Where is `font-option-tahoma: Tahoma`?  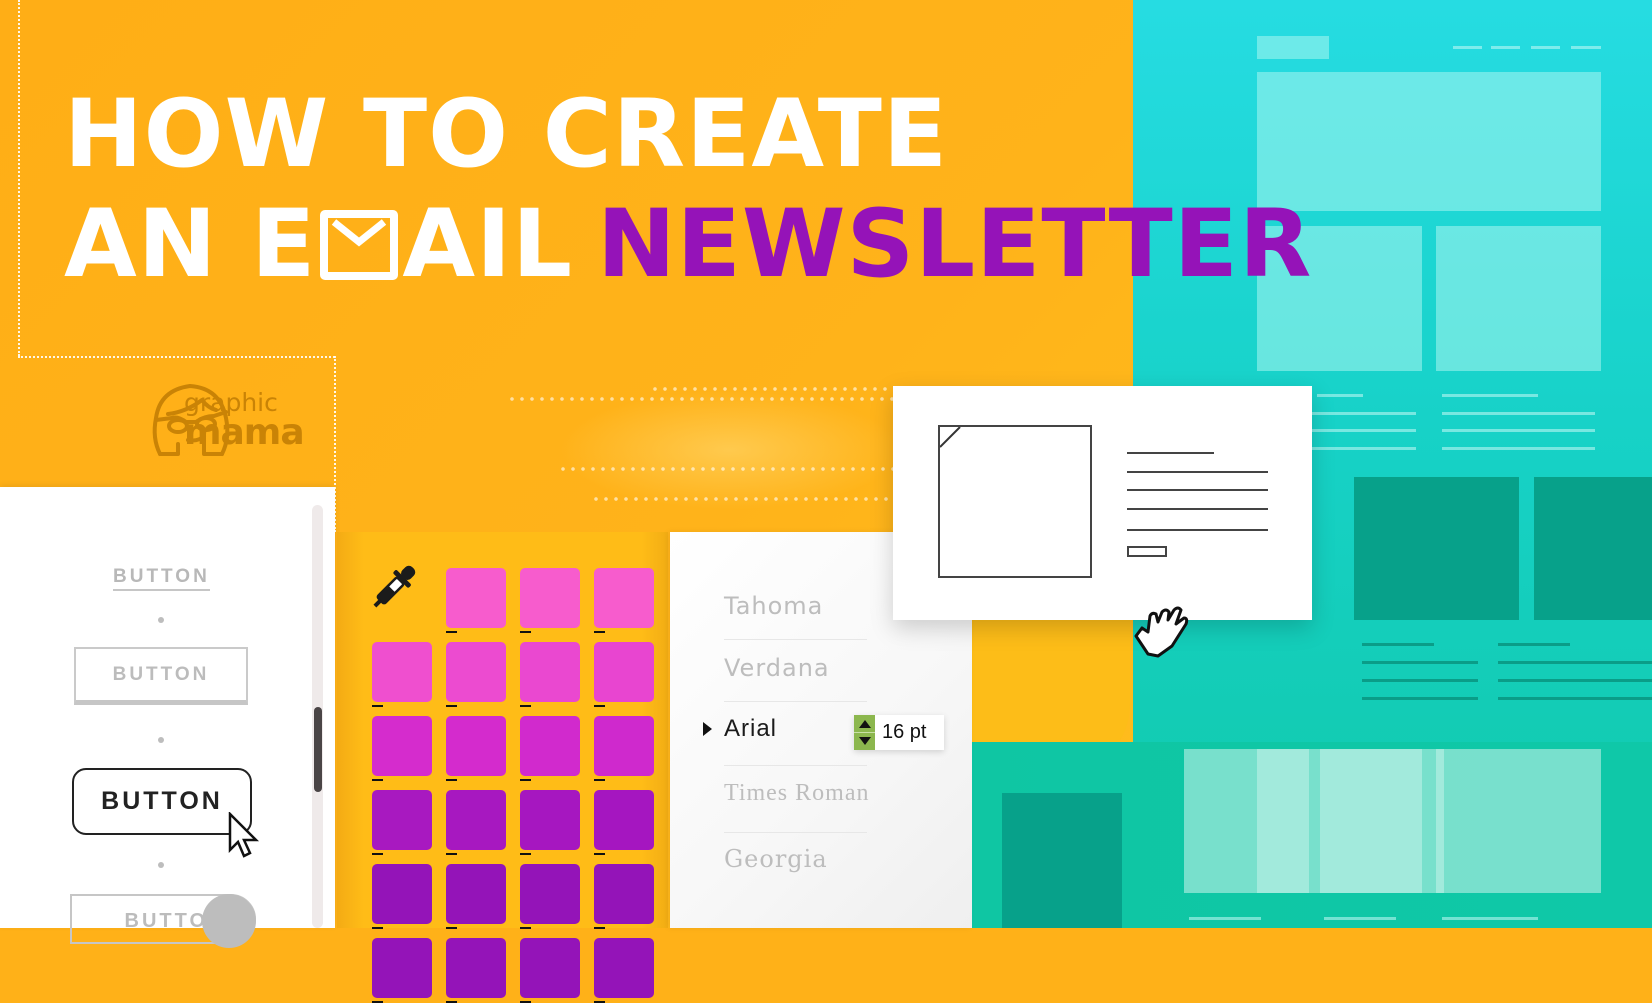 font-option-tahoma: Tahoma is located at coordinates (773, 606).